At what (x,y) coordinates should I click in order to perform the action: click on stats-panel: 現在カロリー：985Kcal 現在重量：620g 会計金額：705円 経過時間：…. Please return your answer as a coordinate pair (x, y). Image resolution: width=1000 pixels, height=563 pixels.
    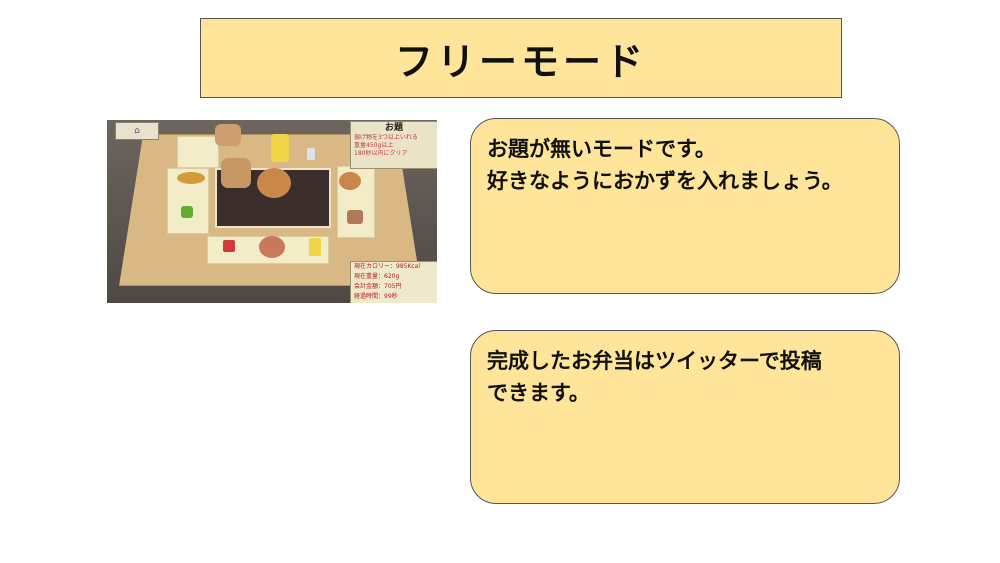
    Looking at the image, I should click on (393, 282).